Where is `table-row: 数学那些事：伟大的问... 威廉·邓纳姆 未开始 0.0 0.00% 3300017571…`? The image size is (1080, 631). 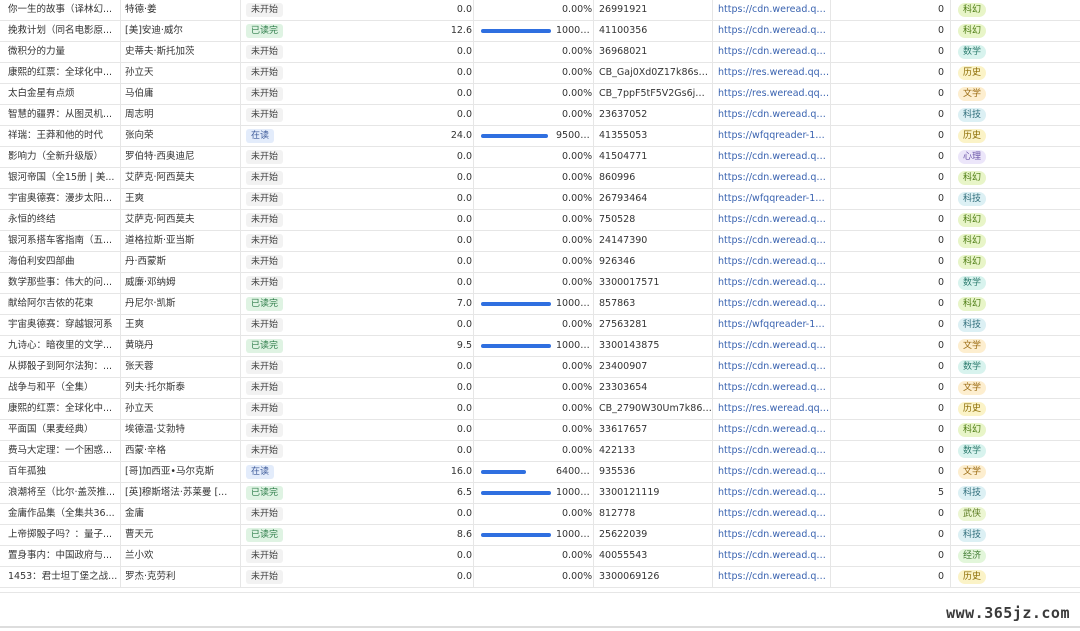 table-row: 数学那些事：伟大的问... 威廉·邓纳姆 未开始 0.0 0.00% 3300017571… is located at coordinates (540, 283).